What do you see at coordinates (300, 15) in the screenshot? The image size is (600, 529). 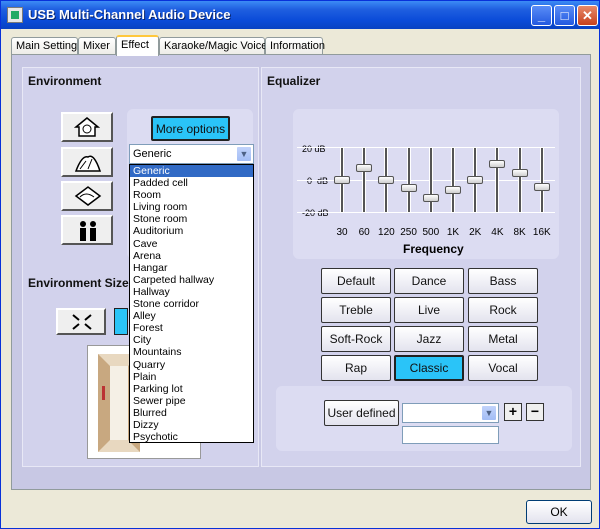 I see `title-bar: USB Multi-Channel Audio Device _ □ ✕` at bounding box center [300, 15].